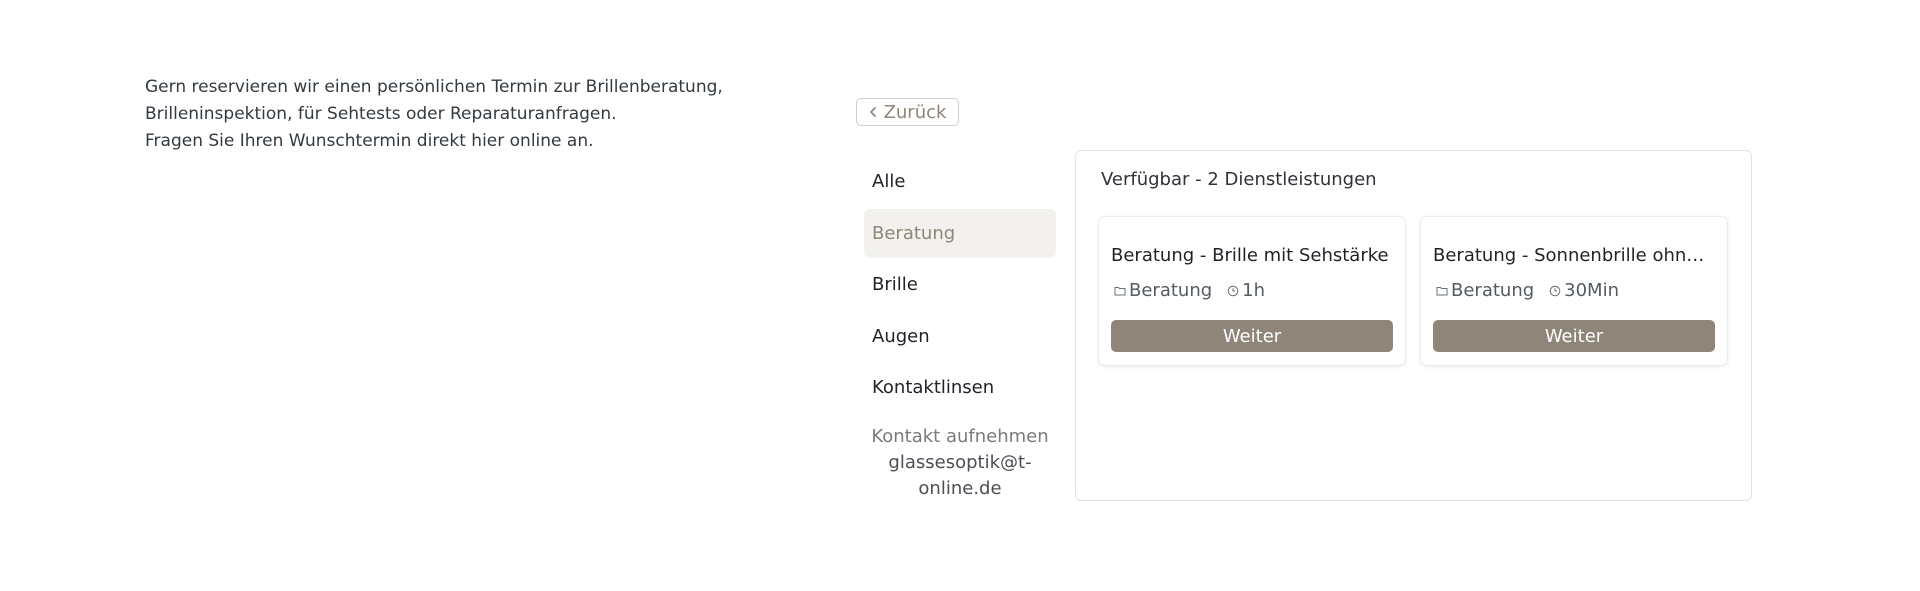 Image resolution: width=1920 pixels, height=591 pixels. What do you see at coordinates (1591, 290) in the screenshot?
I see `service-duration: 30Min` at bounding box center [1591, 290].